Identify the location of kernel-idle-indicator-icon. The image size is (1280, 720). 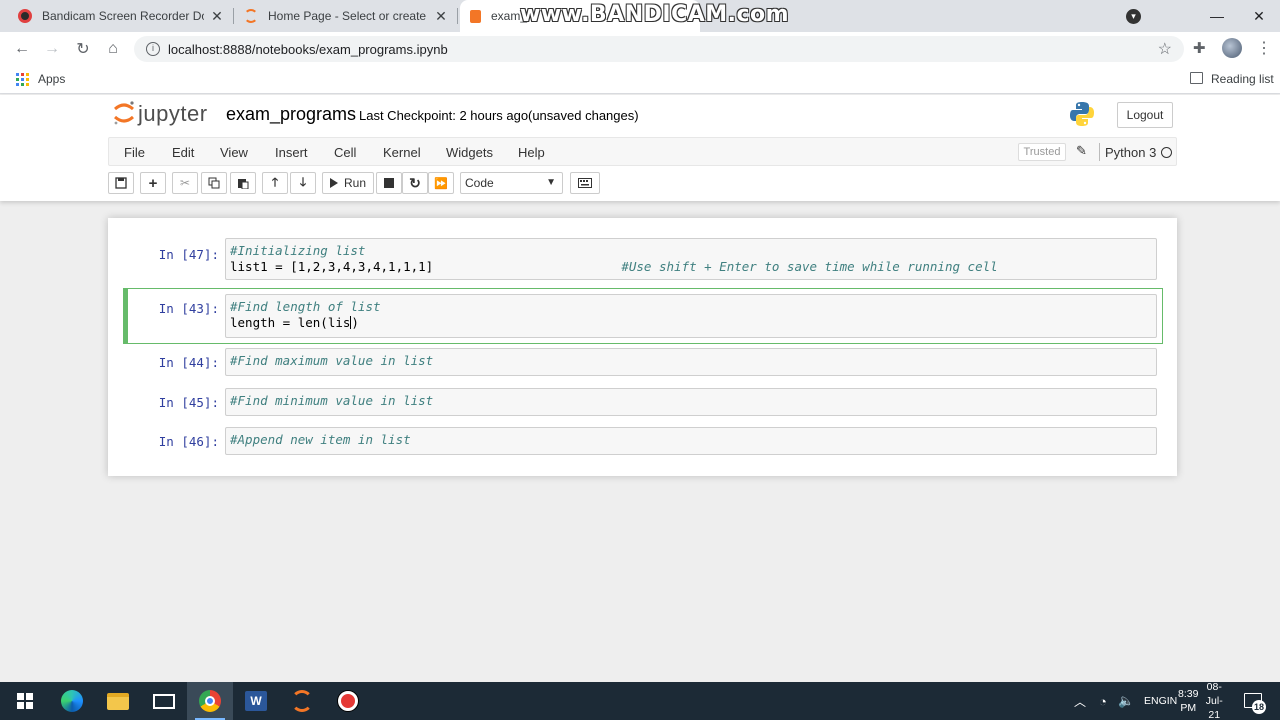
(1166, 152).